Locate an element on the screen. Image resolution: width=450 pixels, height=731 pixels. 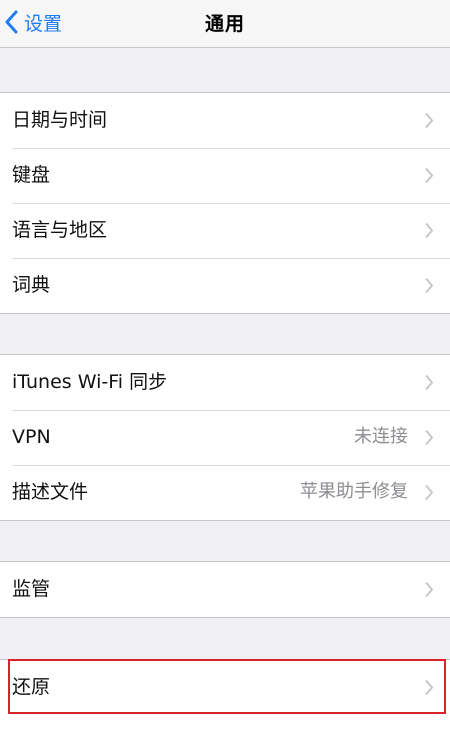
row-itunes-wifi-sync: iTunes Wi-Fi 同步 is located at coordinates (225, 382).